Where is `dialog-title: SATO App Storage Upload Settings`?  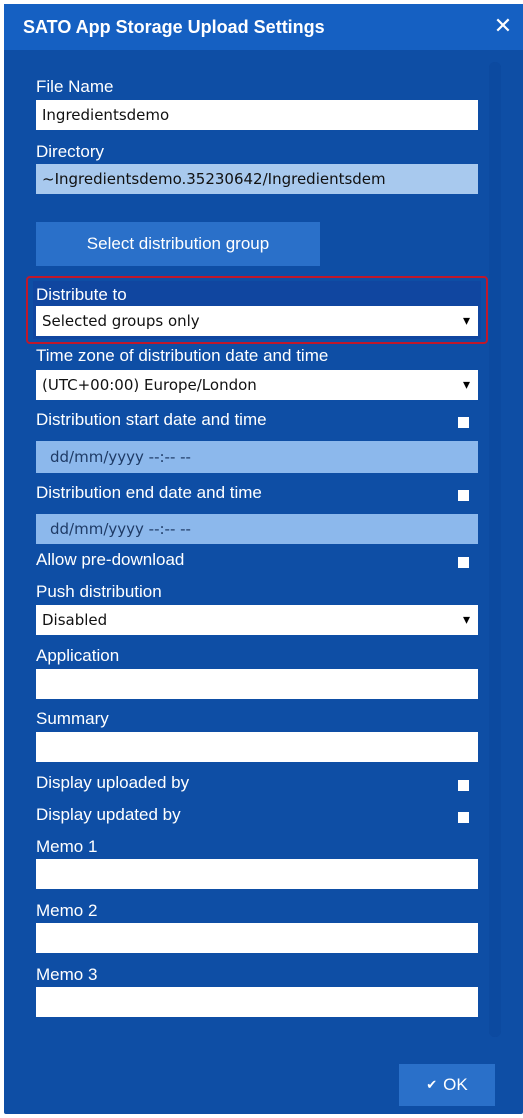 dialog-title: SATO App Storage Upload Settings is located at coordinates (174, 27).